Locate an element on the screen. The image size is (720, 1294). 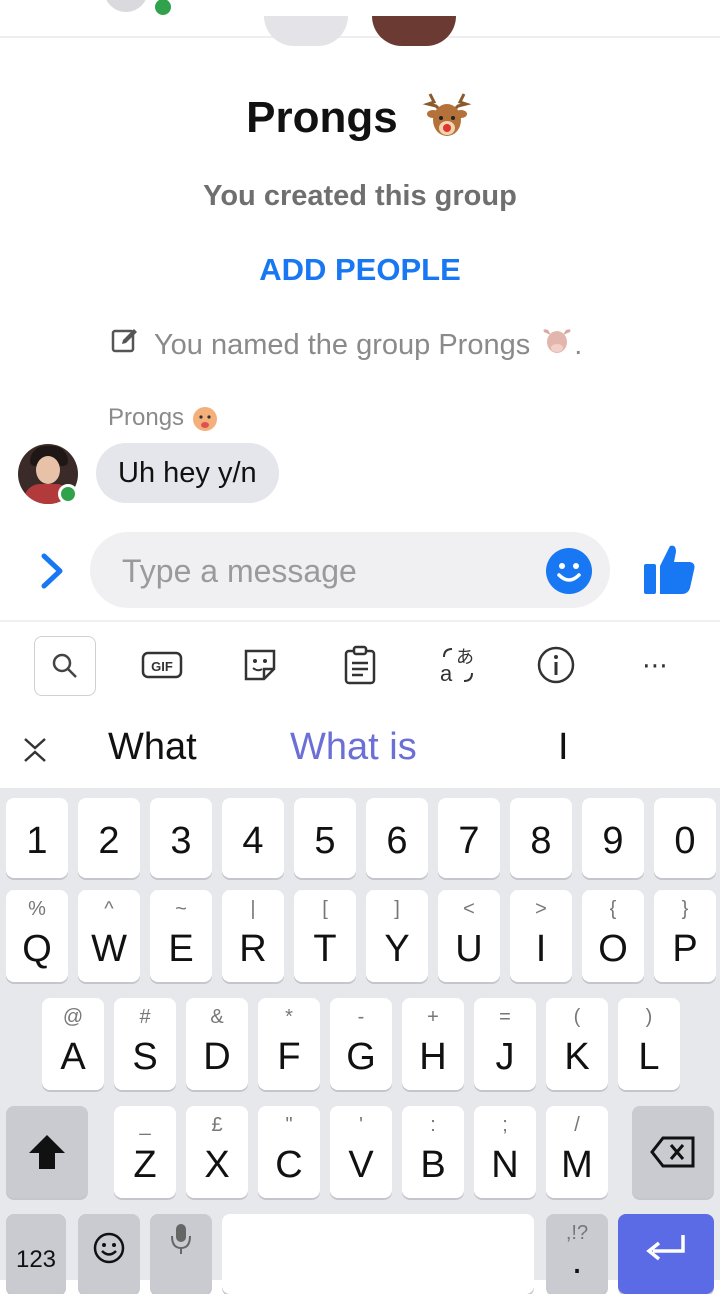
key-n: ; N is located at coordinates (505, 1152).